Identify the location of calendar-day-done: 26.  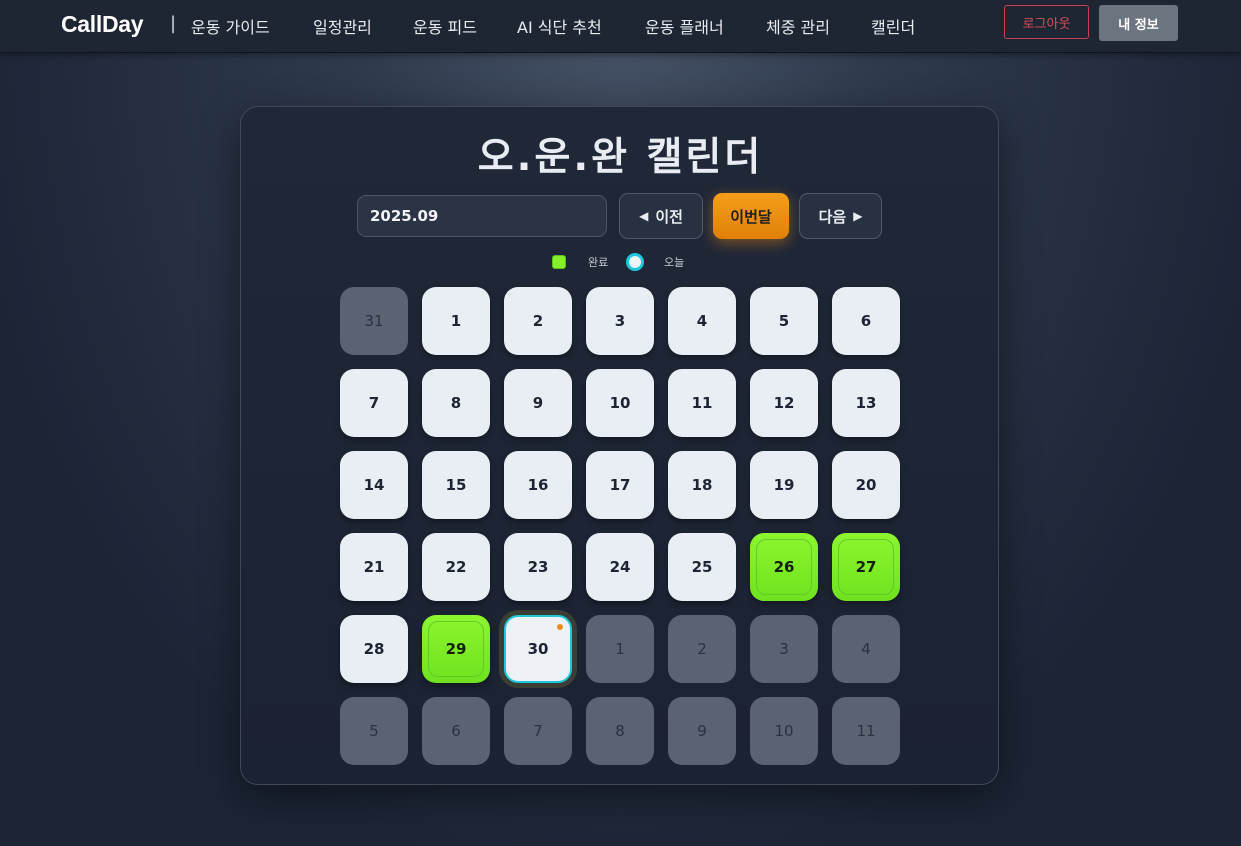
(784, 567).